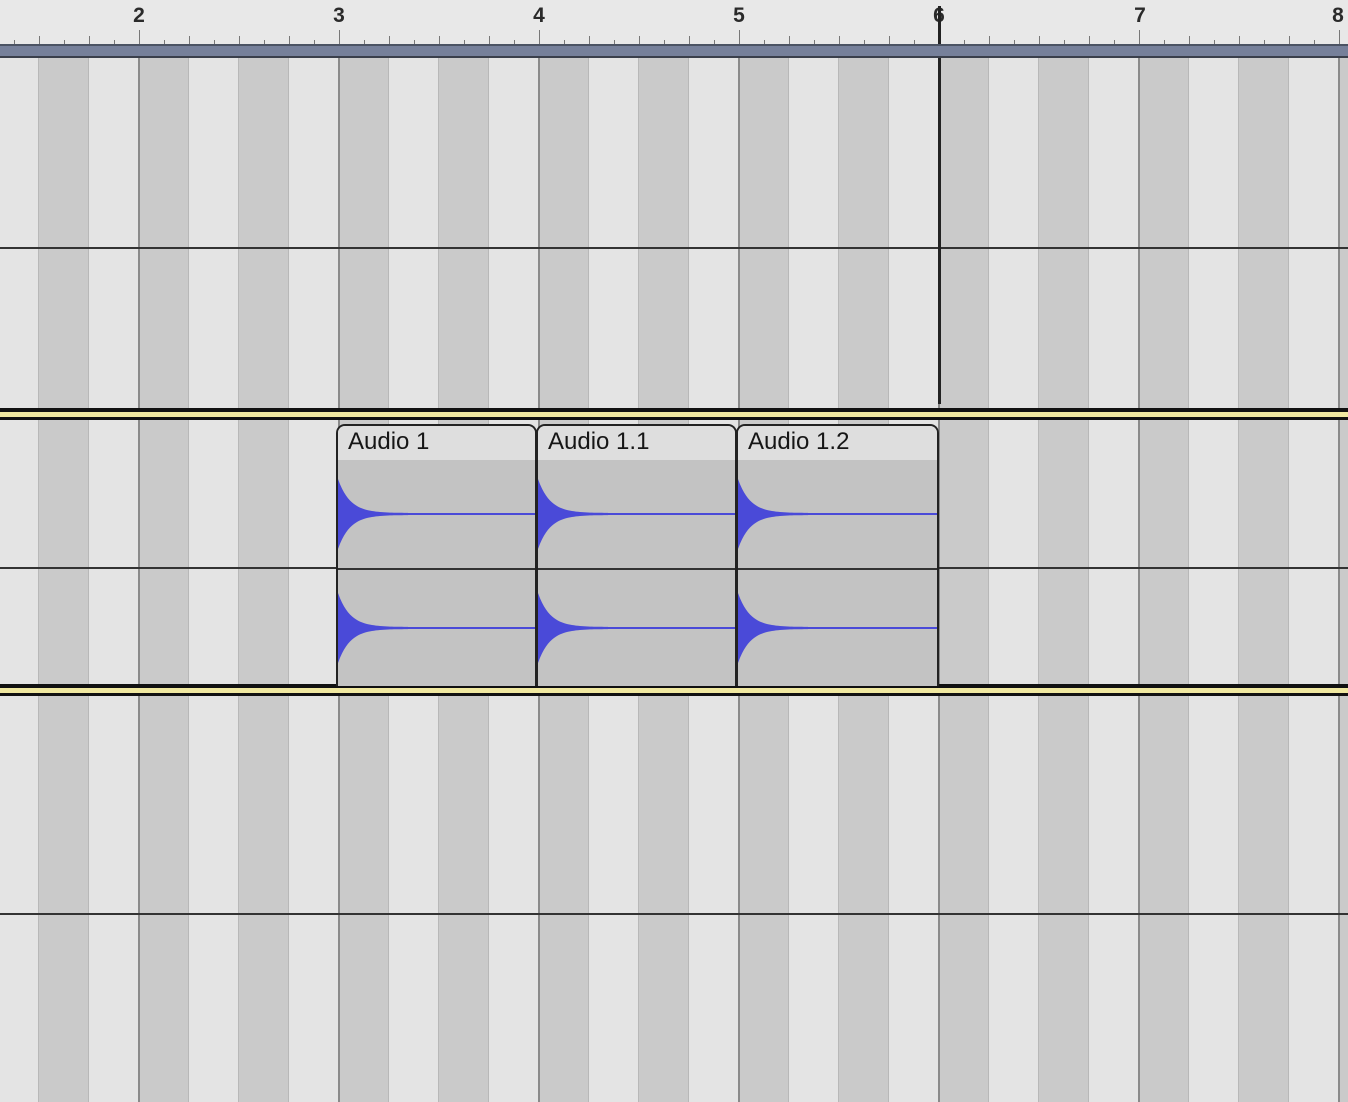 The width and height of the screenshot is (1348, 1102). I want to click on bar-label-4: 4, so click(539, 15).